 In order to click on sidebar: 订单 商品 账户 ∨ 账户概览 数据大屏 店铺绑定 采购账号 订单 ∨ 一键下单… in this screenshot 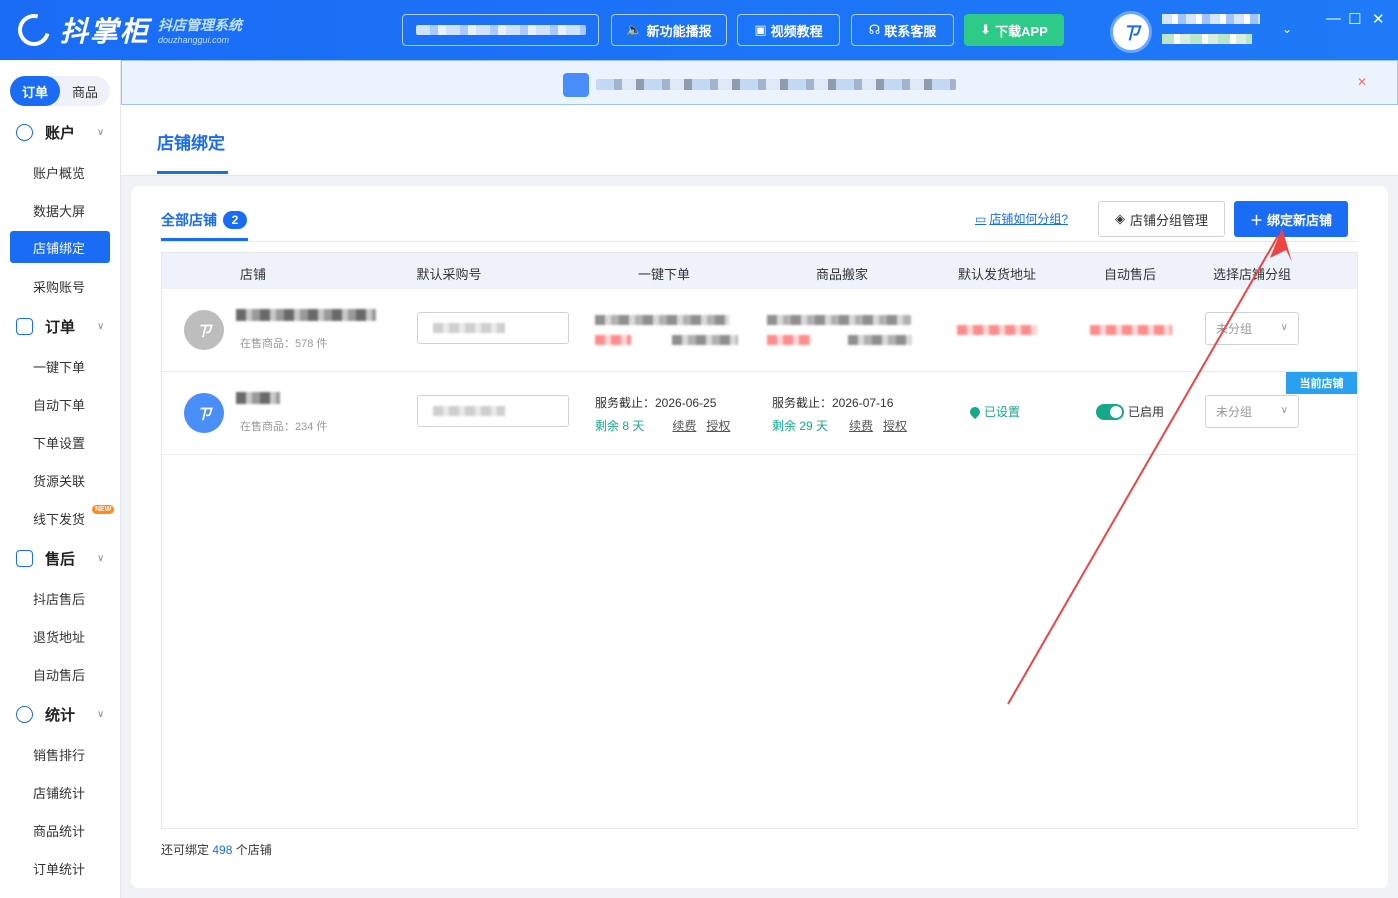, I will do `click(60, 479)`.